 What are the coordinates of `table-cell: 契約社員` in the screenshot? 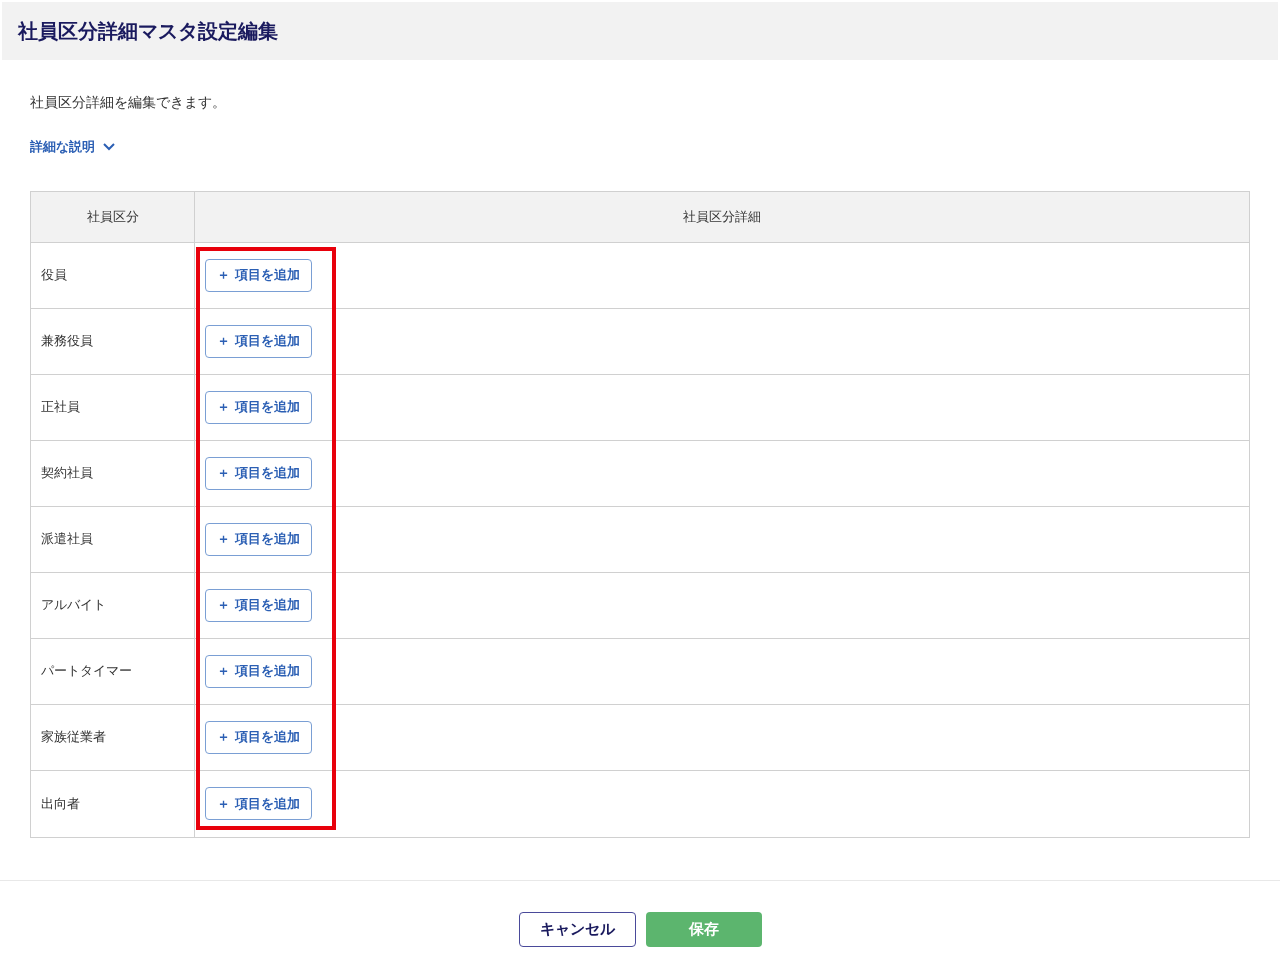 It's located at (113, 473).